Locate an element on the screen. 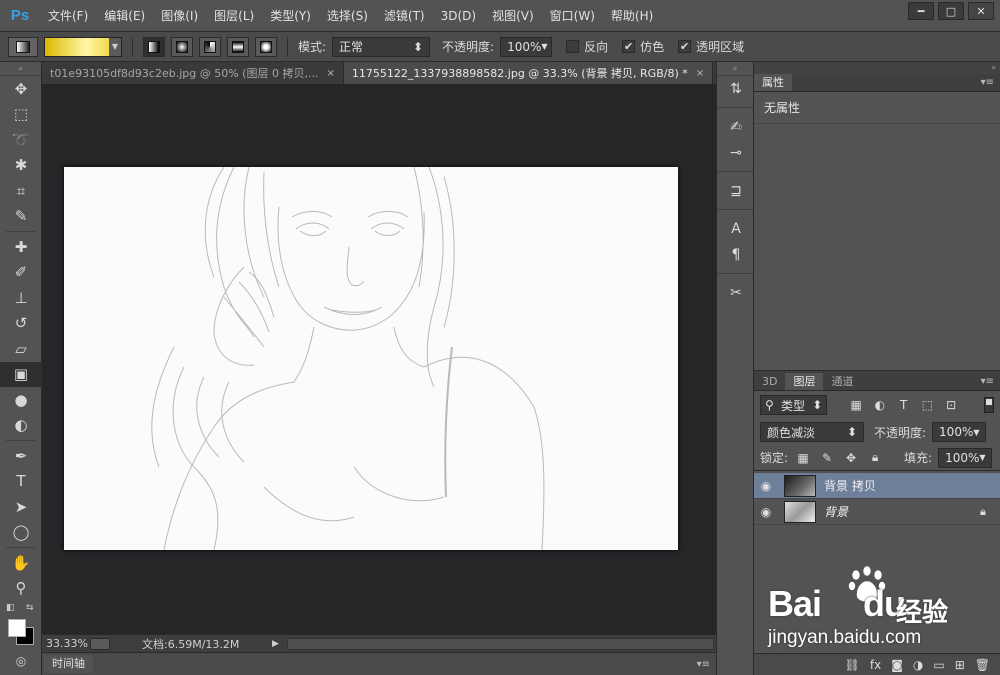 The width and height of the screenshot is (1000, 675). mode-select: 正常 ⬍ is located at coordinates (381, 46).